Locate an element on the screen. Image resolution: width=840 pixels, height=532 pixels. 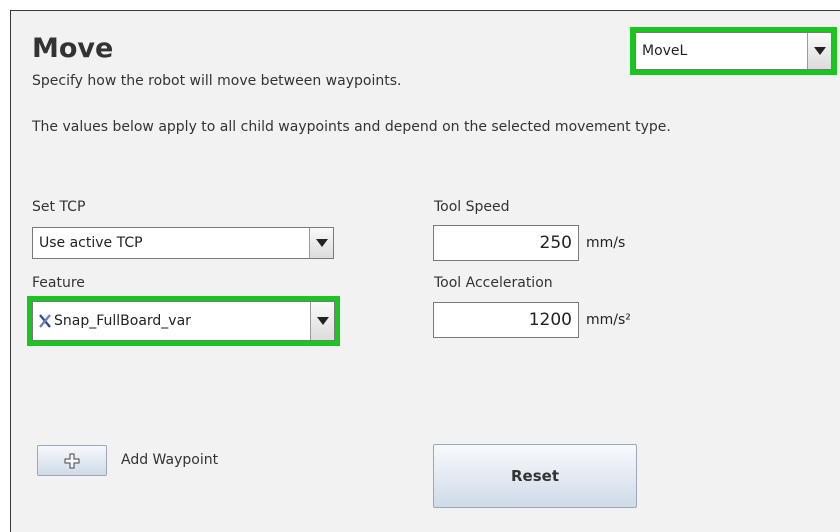
set-tcp-dropdown: Use active TCP is located at coordinates (183, 243).